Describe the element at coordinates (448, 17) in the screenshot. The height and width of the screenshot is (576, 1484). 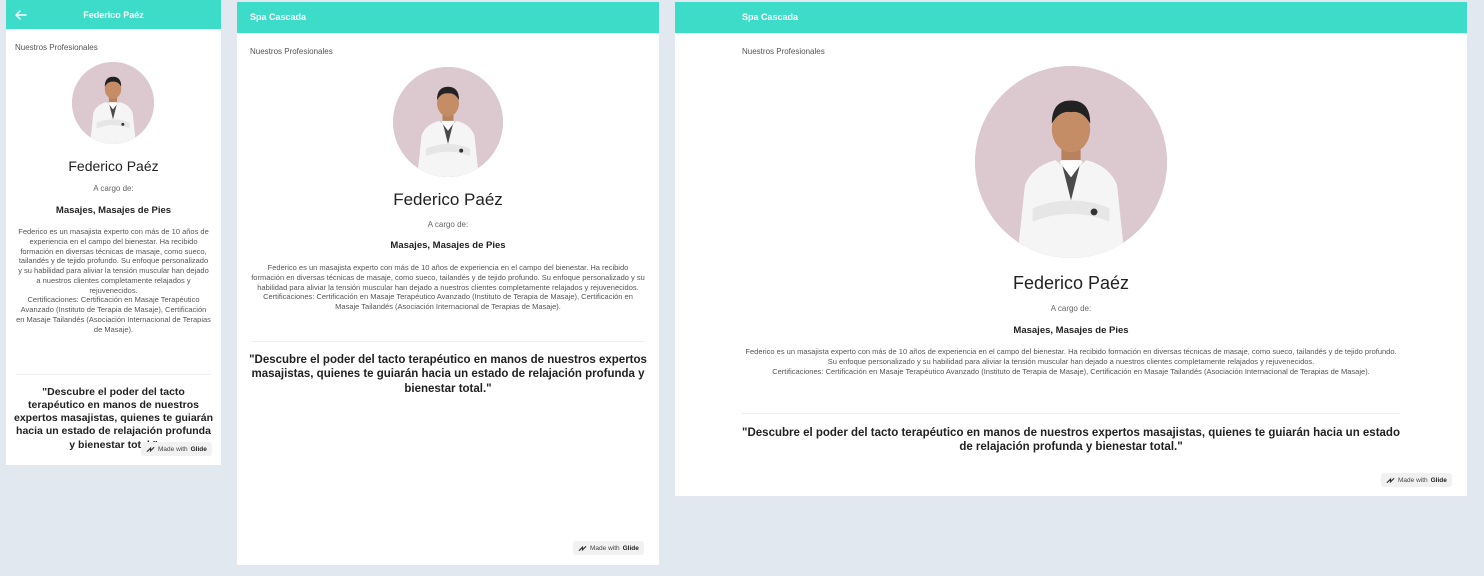
I see `tablet-top-bar: Spa Cascada` at that location.